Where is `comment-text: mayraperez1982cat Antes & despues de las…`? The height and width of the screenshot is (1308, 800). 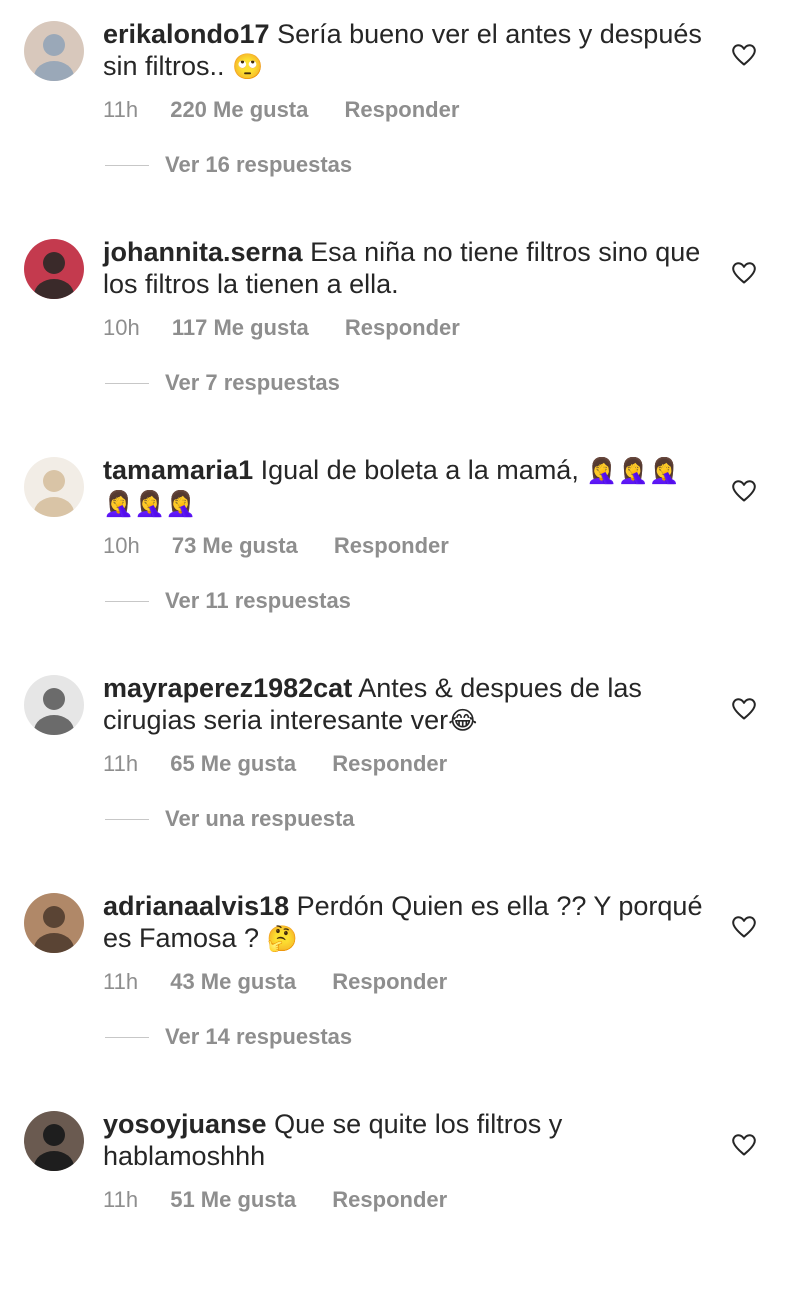 comment-text: mayraperez1982cat Antes & despues de las… is located at coordinates (403, 704).